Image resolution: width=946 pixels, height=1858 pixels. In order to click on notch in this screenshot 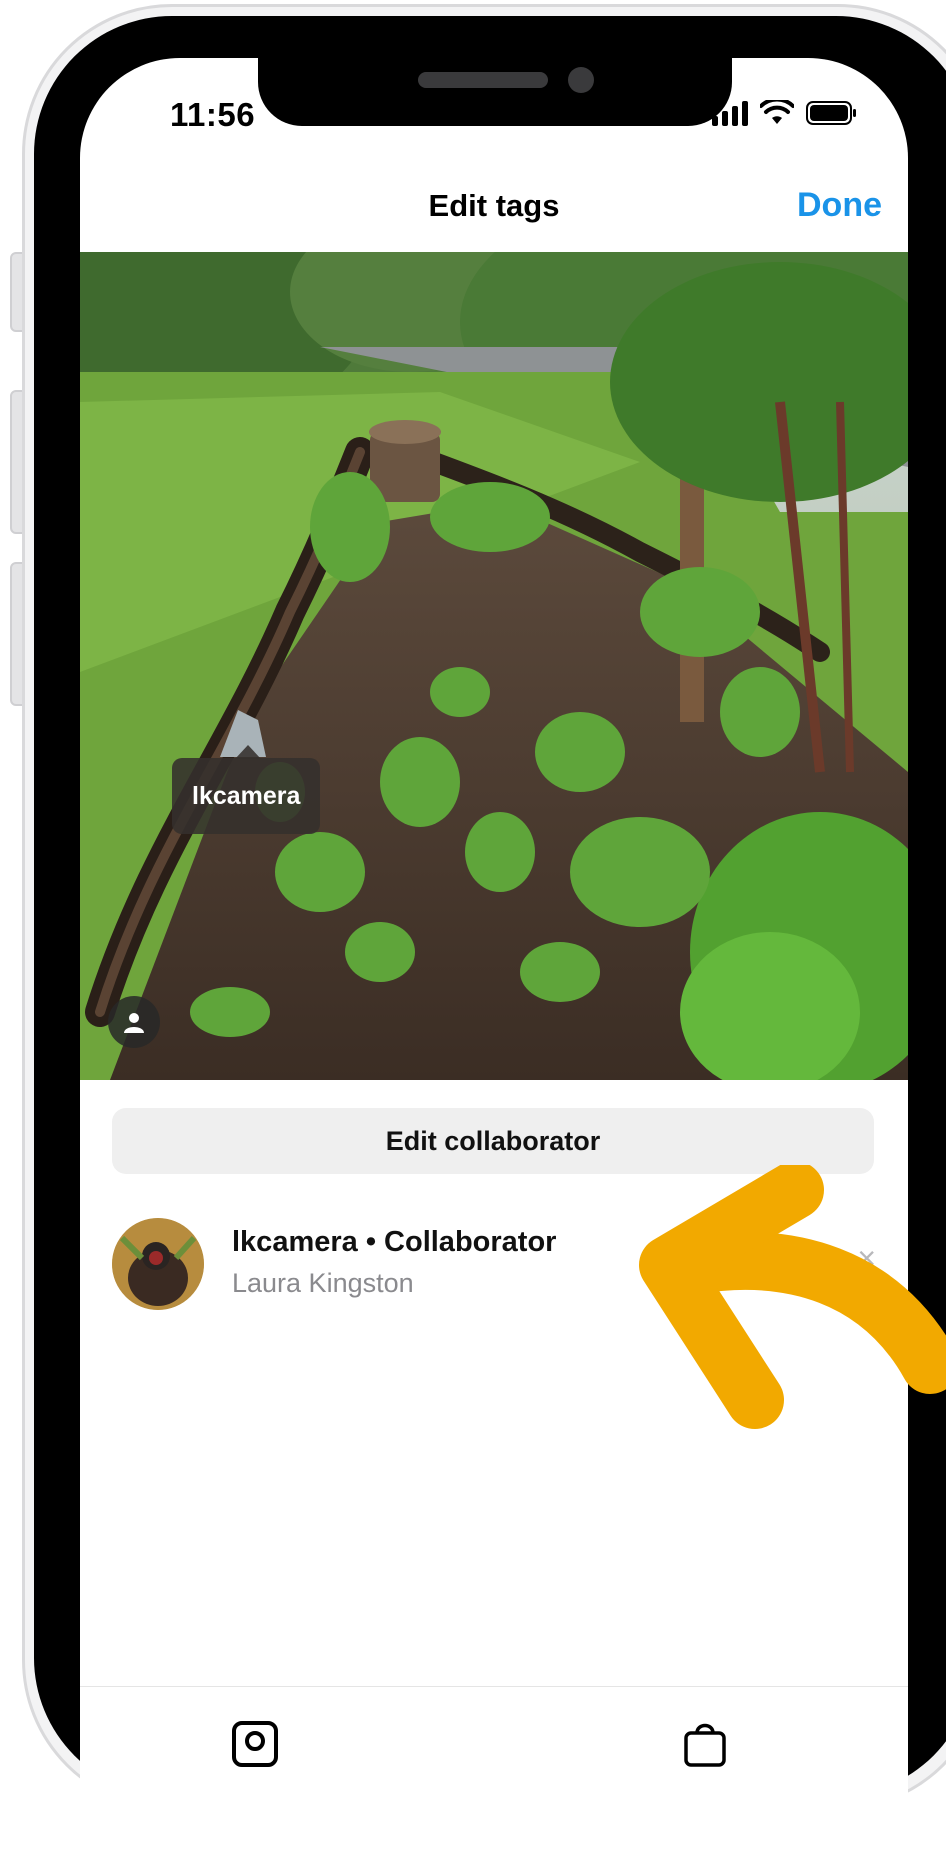, I will do `click(495, 92)`.